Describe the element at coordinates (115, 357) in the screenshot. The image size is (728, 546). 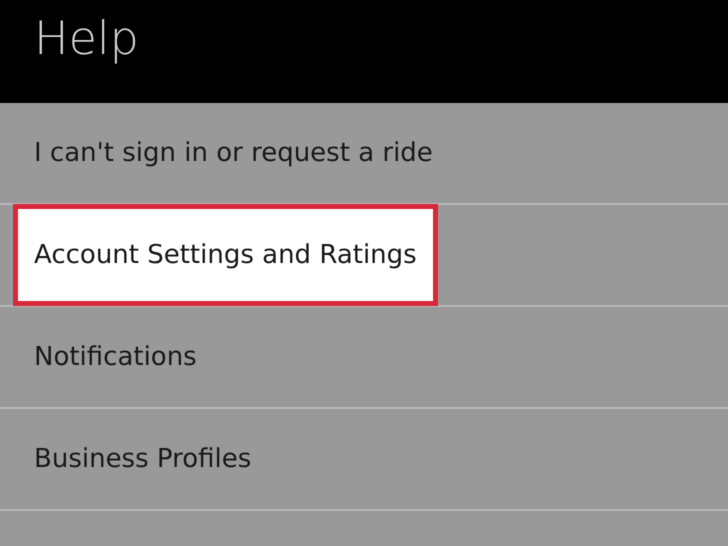
I see `help-item: Notifications` at that location.